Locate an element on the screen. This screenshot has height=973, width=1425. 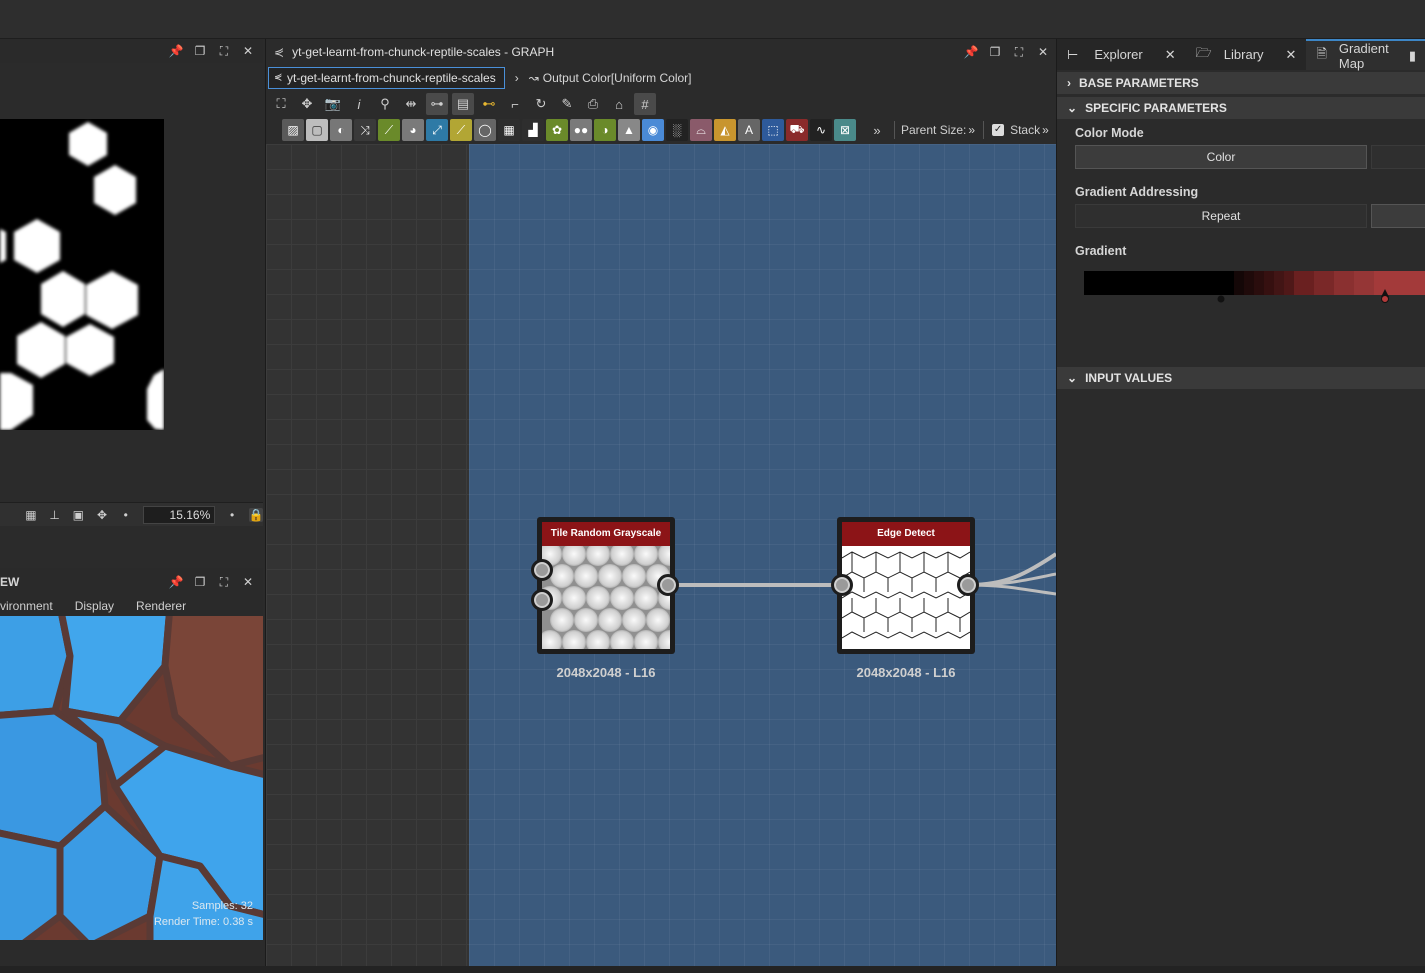
connector-icon: ⌐ is located at coordinates (515, 104).